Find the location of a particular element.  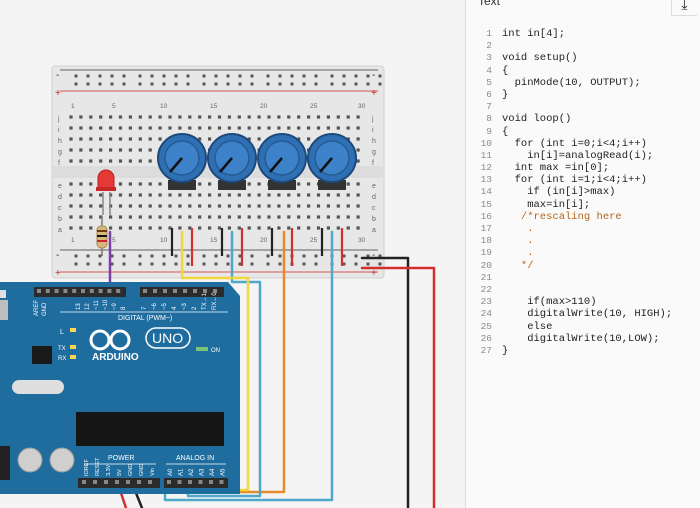

line-text: { is located at coordinates (505, 71).